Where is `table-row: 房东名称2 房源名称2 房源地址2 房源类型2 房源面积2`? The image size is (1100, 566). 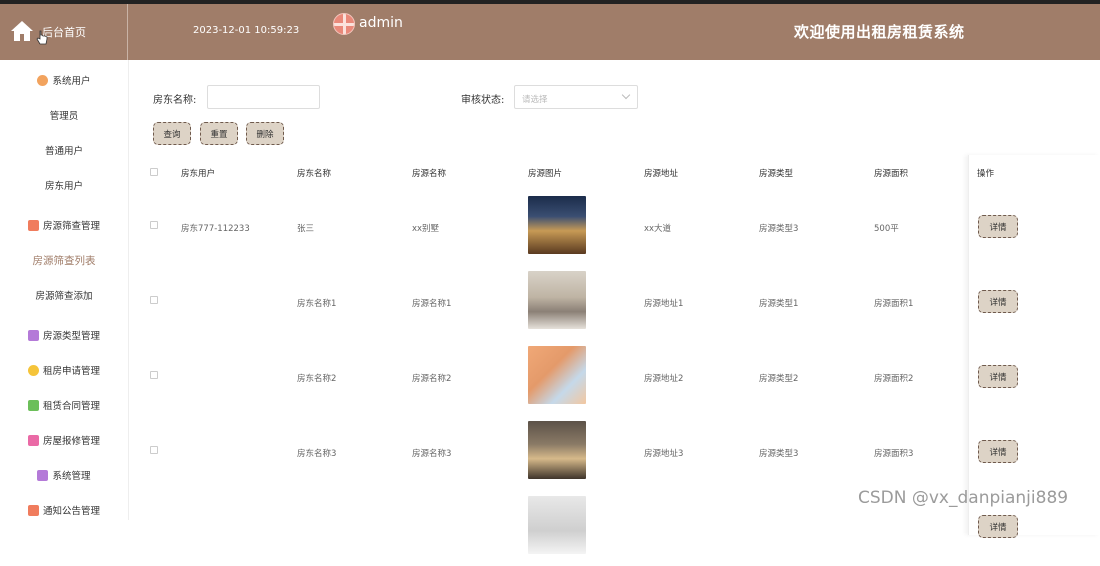
table-row: 房东名称2 房源名称2 房源地址2 房源类型2 房源面积2 is located at coordinates (550, 378).